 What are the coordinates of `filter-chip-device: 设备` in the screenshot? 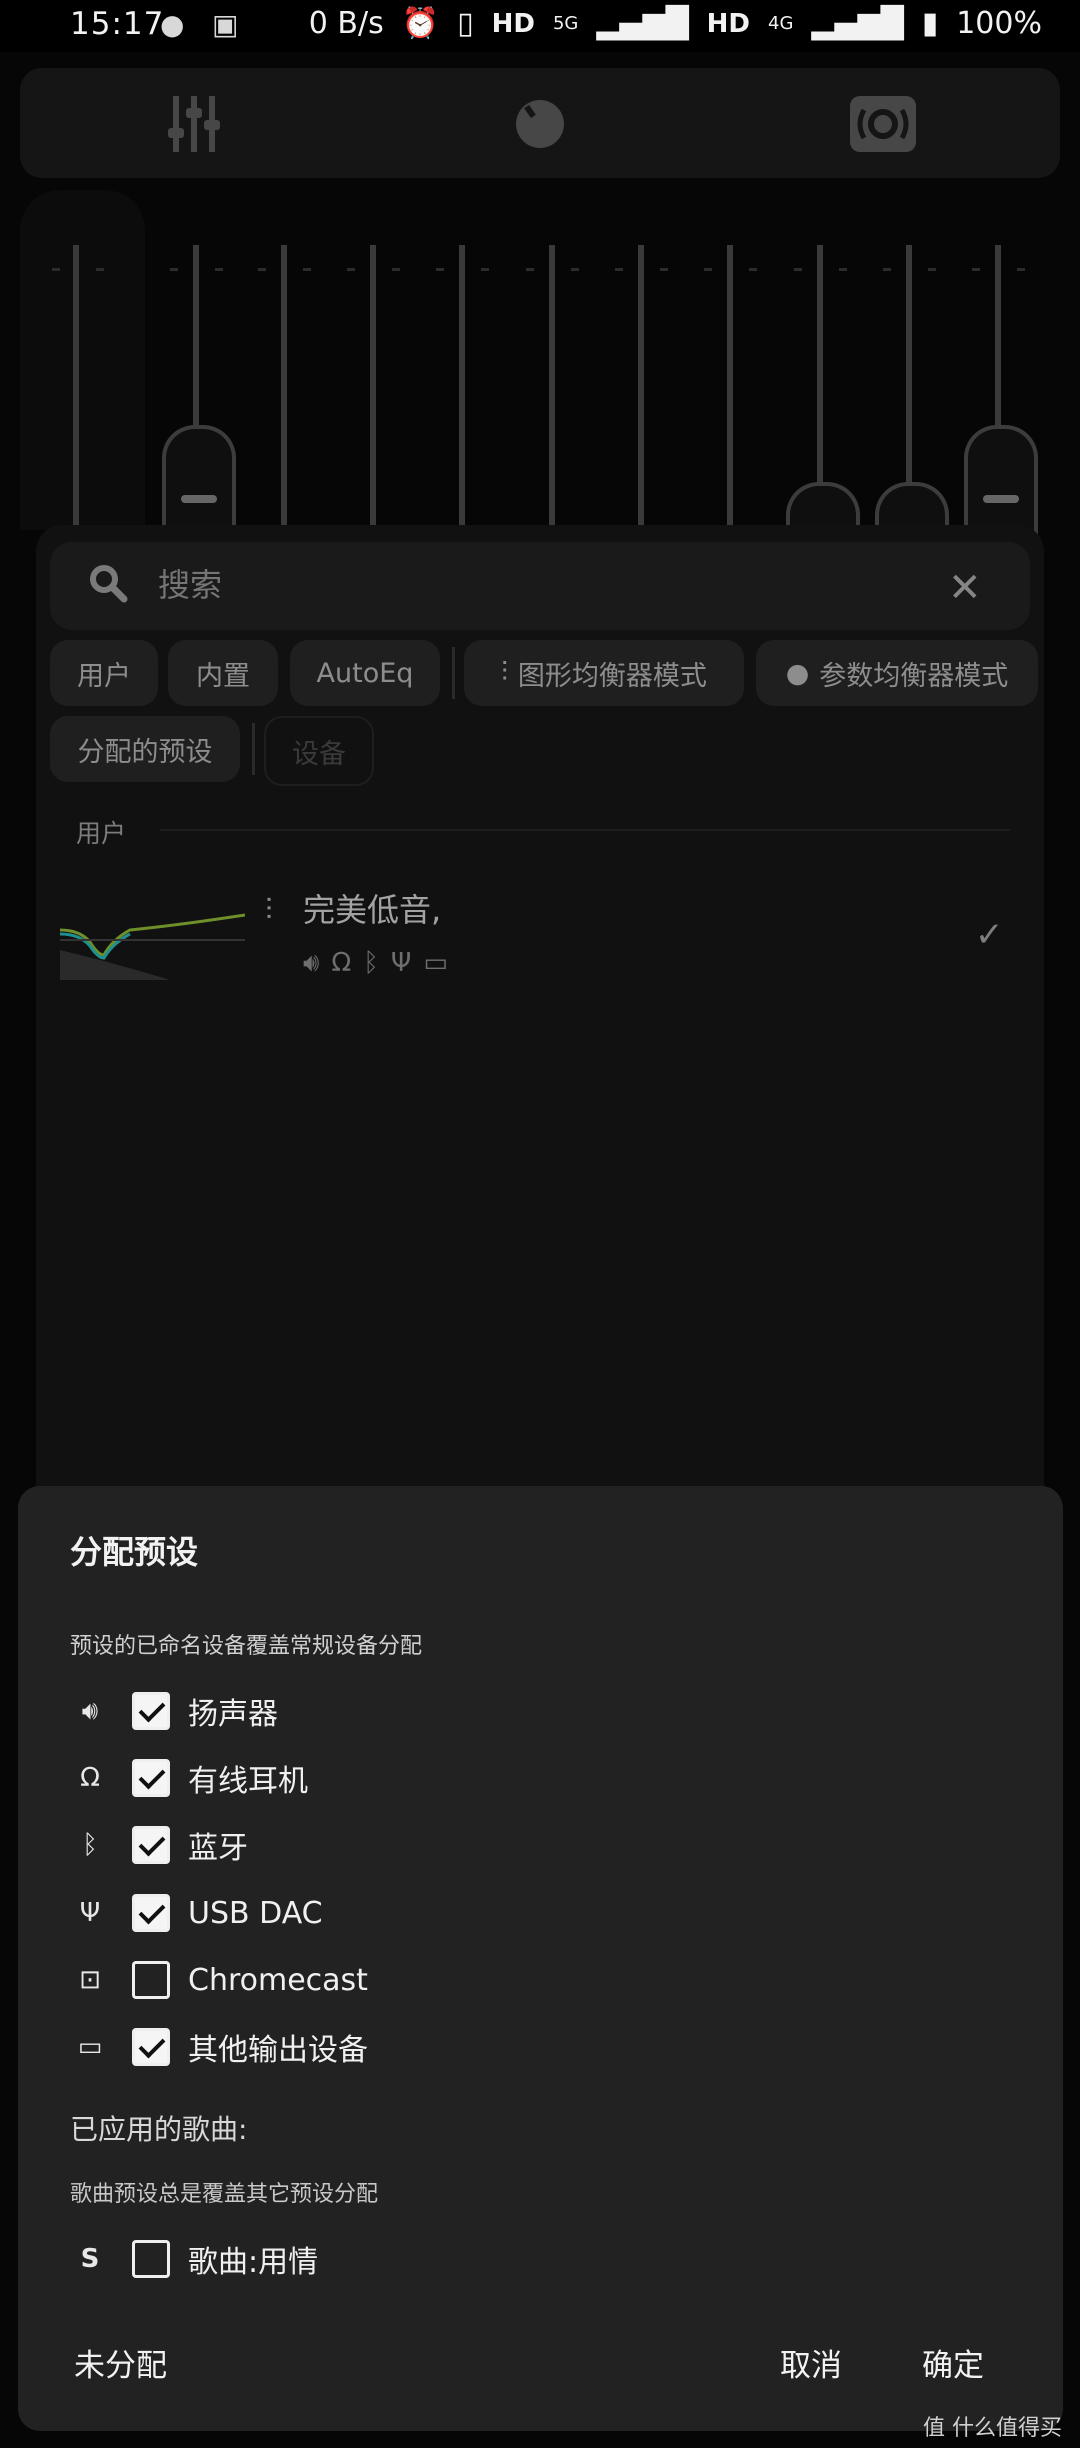 It's located at (319, 751).